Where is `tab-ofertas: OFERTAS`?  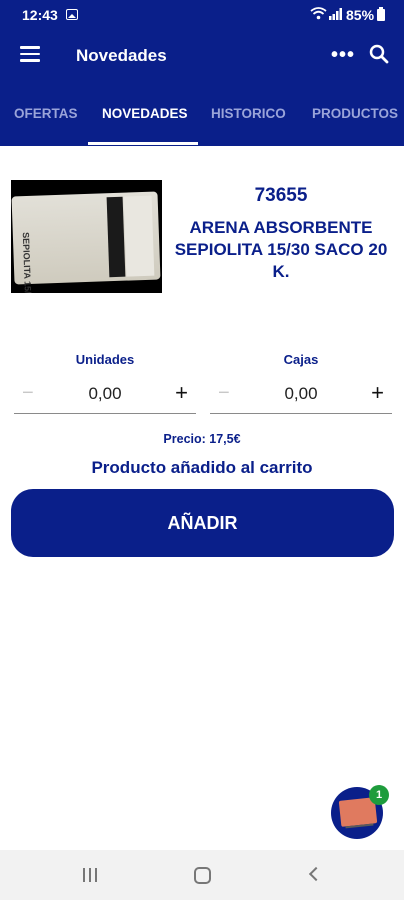 tab-ofertas: OFERTAS is located at coordinates (46, 113).